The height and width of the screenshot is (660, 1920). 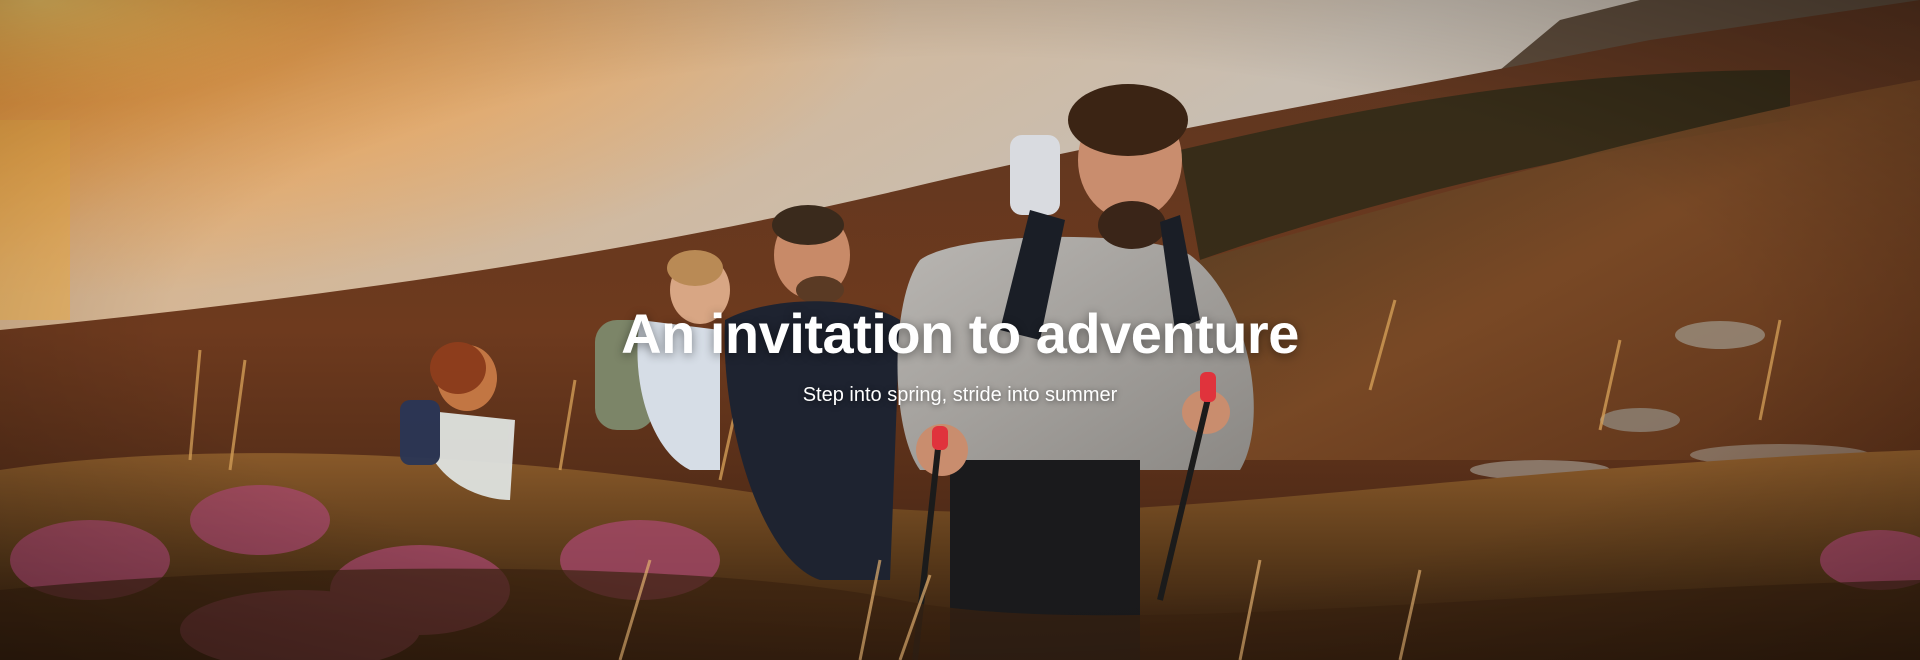 I want to click on hero-title: An invitation to adventure, so click(x=960, y=333).